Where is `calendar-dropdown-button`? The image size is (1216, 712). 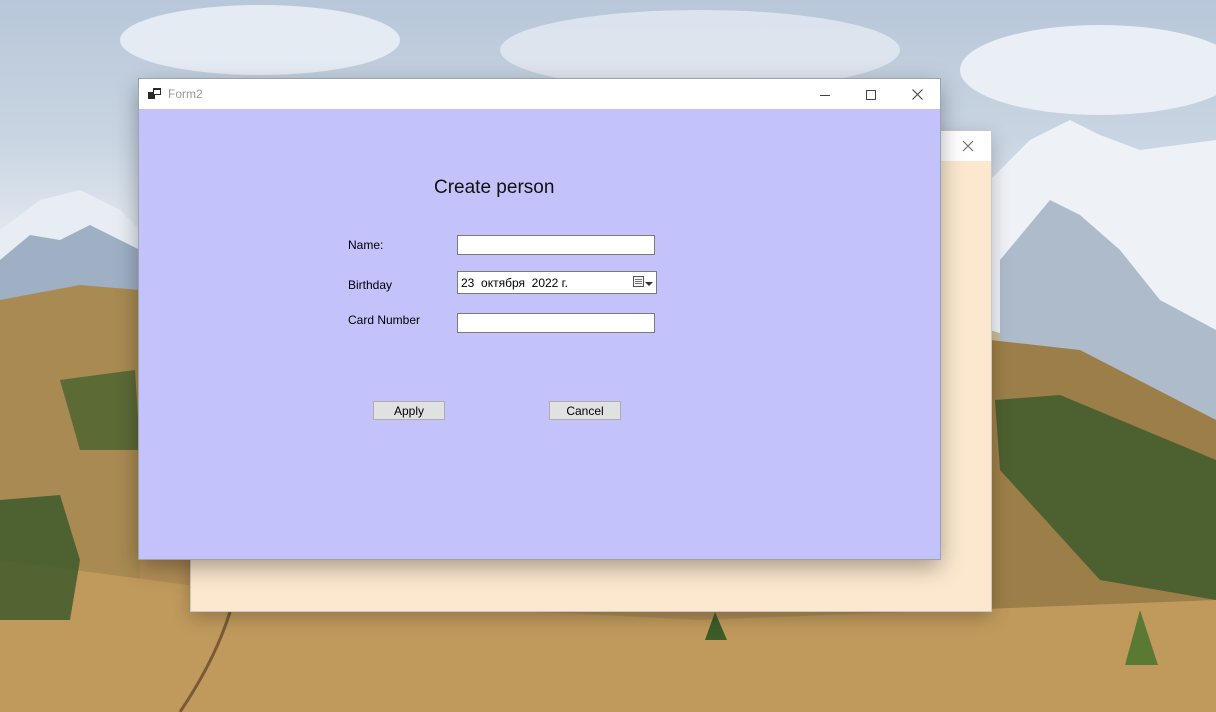
calendar-dropdown-button is located at coordinates (643, 282).